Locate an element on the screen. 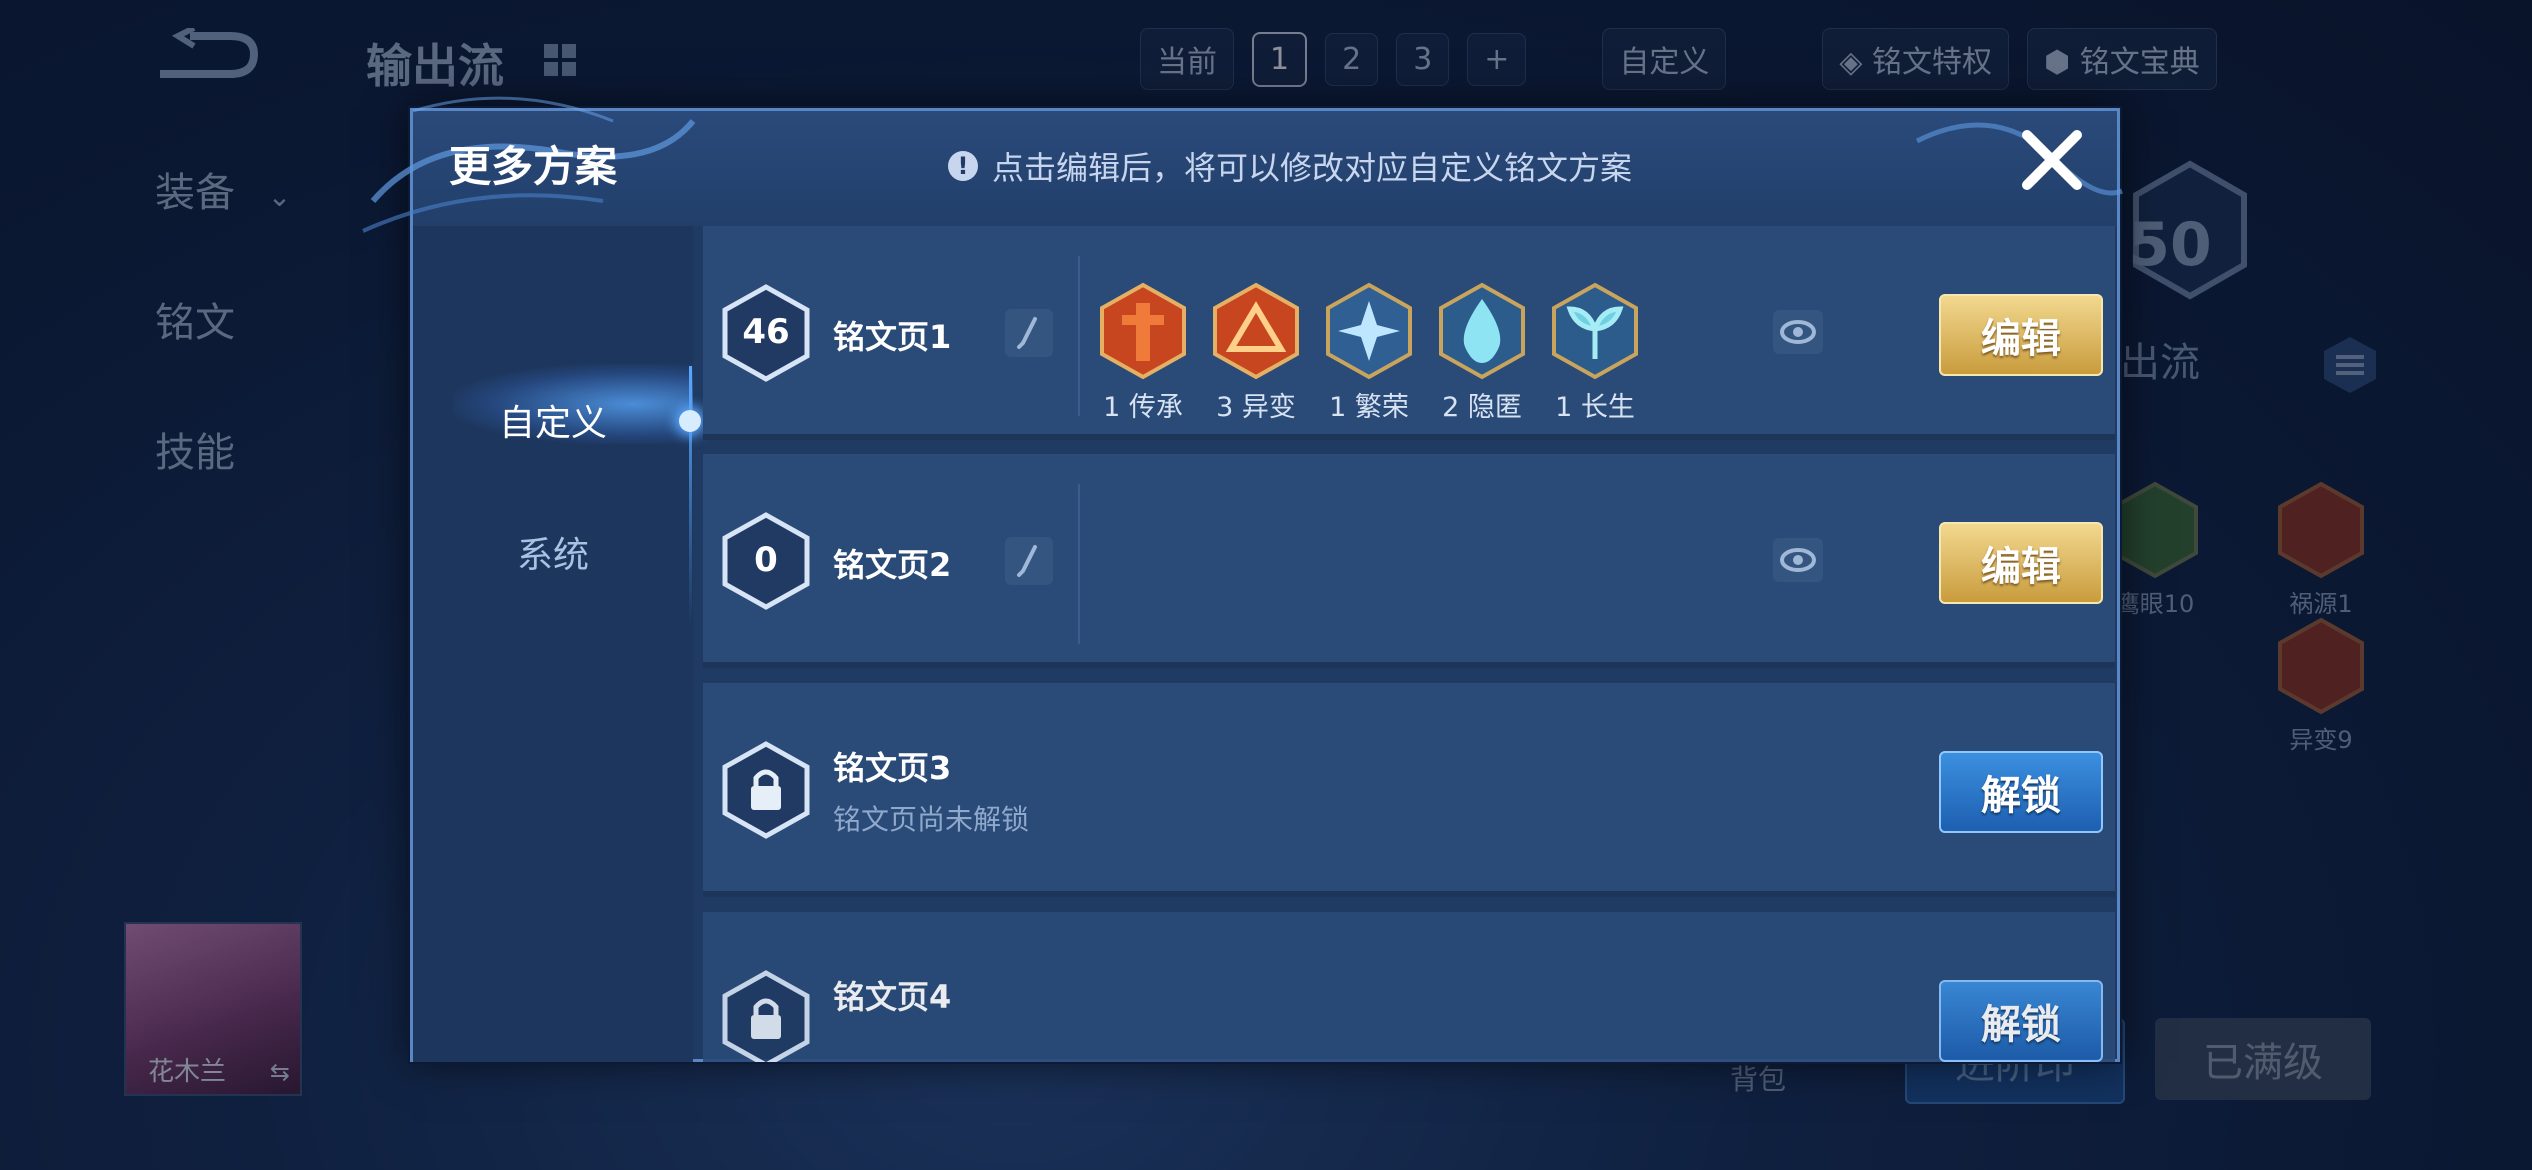 The height and width of the screenshot is (1170, 2532). blue-star-rune-icon is located at coordinates (1369, 331).